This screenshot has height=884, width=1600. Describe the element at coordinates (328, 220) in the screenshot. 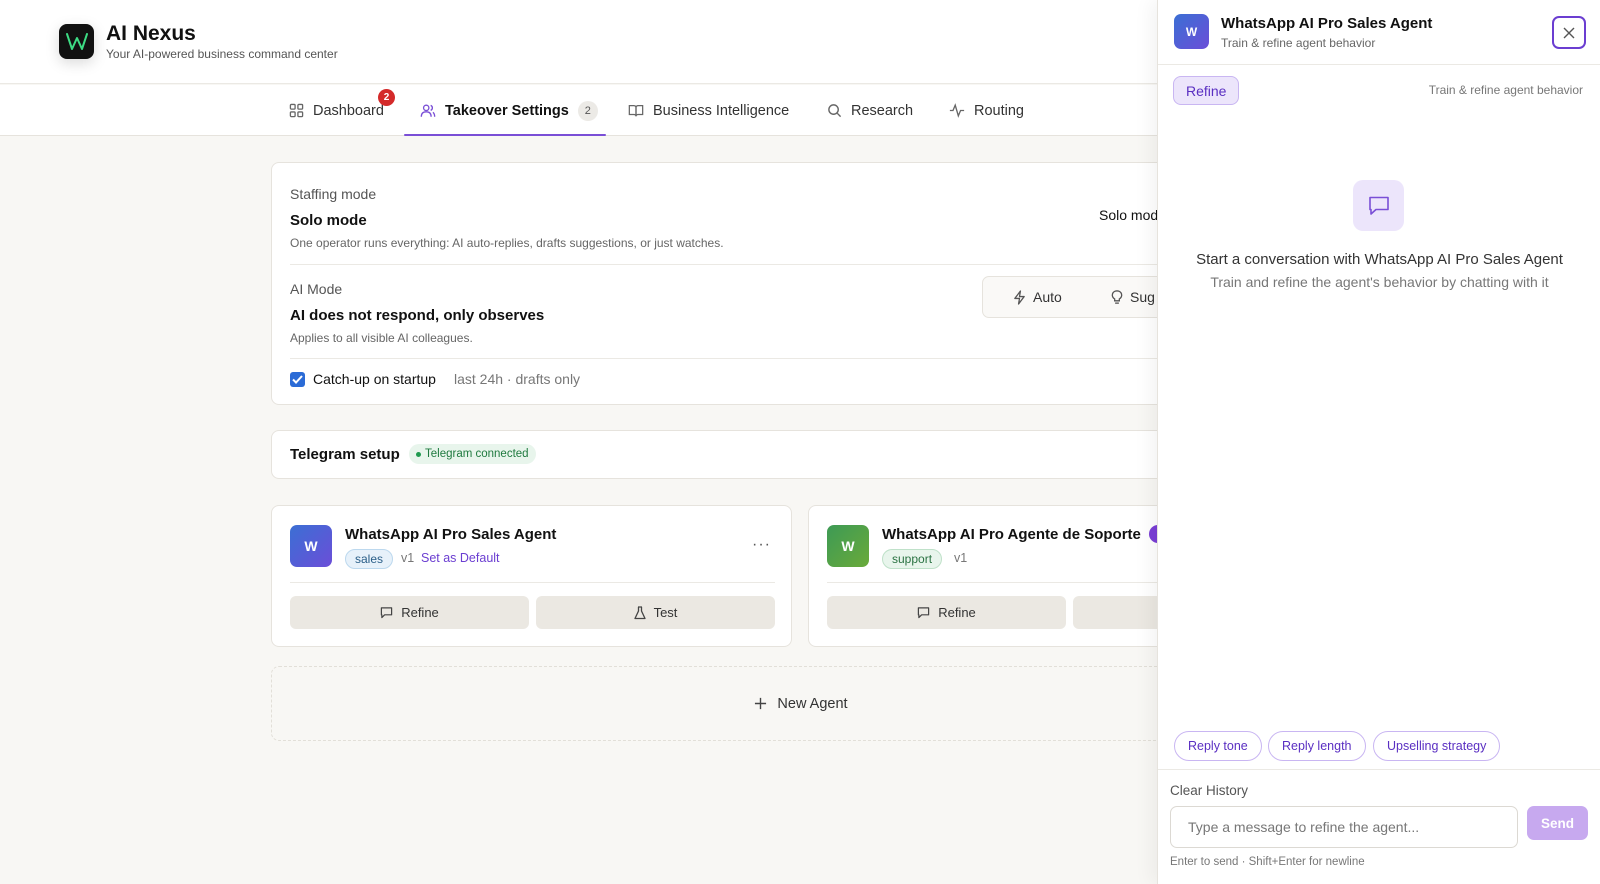

I see `staffing-mode-title: Solo mode` at that location.